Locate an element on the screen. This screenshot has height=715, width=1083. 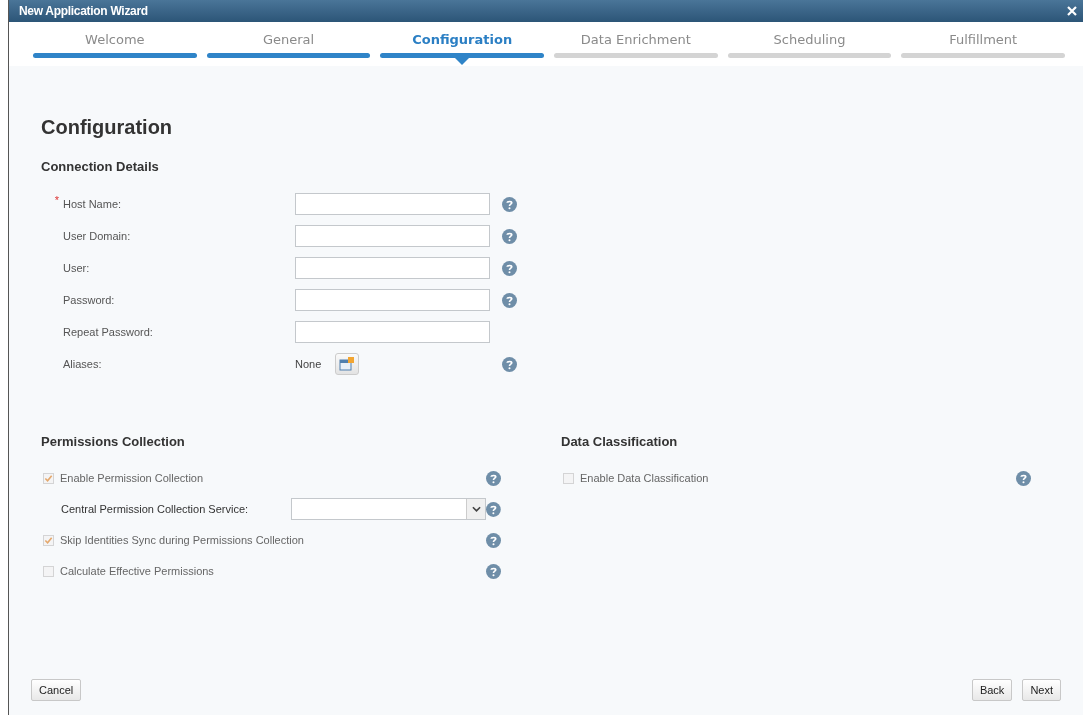
field-label: Repeat Password: is located at coordinates (108, 332).